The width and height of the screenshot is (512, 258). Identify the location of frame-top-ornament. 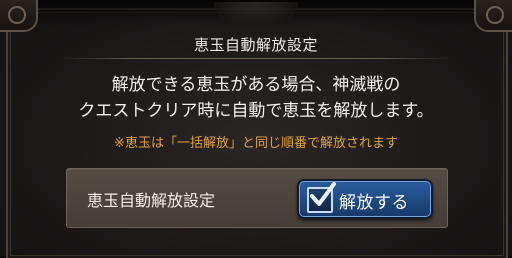
(256, 13).